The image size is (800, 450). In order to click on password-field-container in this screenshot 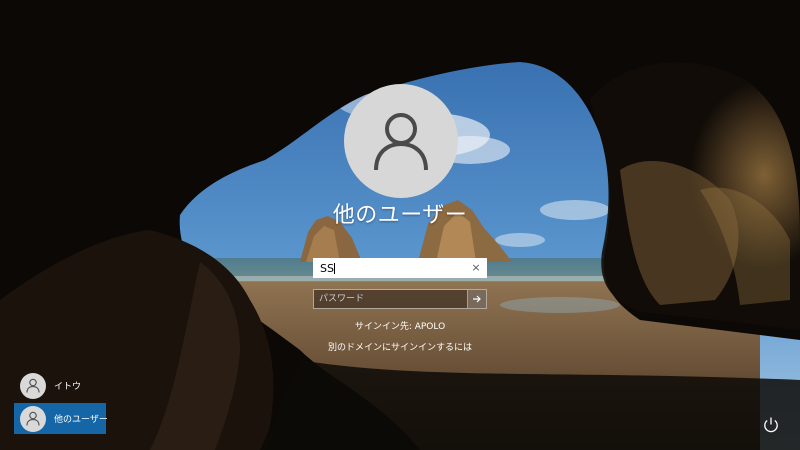, I will do `click(400, 299)`.